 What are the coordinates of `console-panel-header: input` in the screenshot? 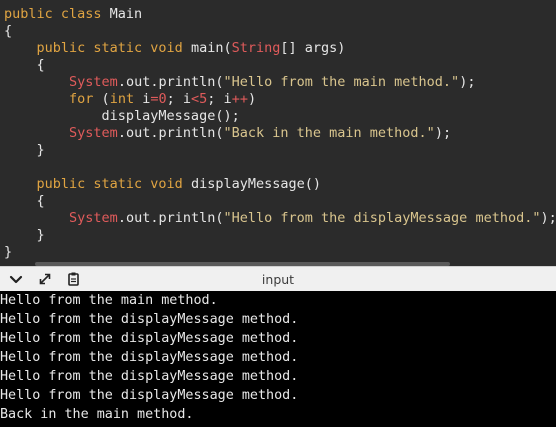 It's located at (278, 278).